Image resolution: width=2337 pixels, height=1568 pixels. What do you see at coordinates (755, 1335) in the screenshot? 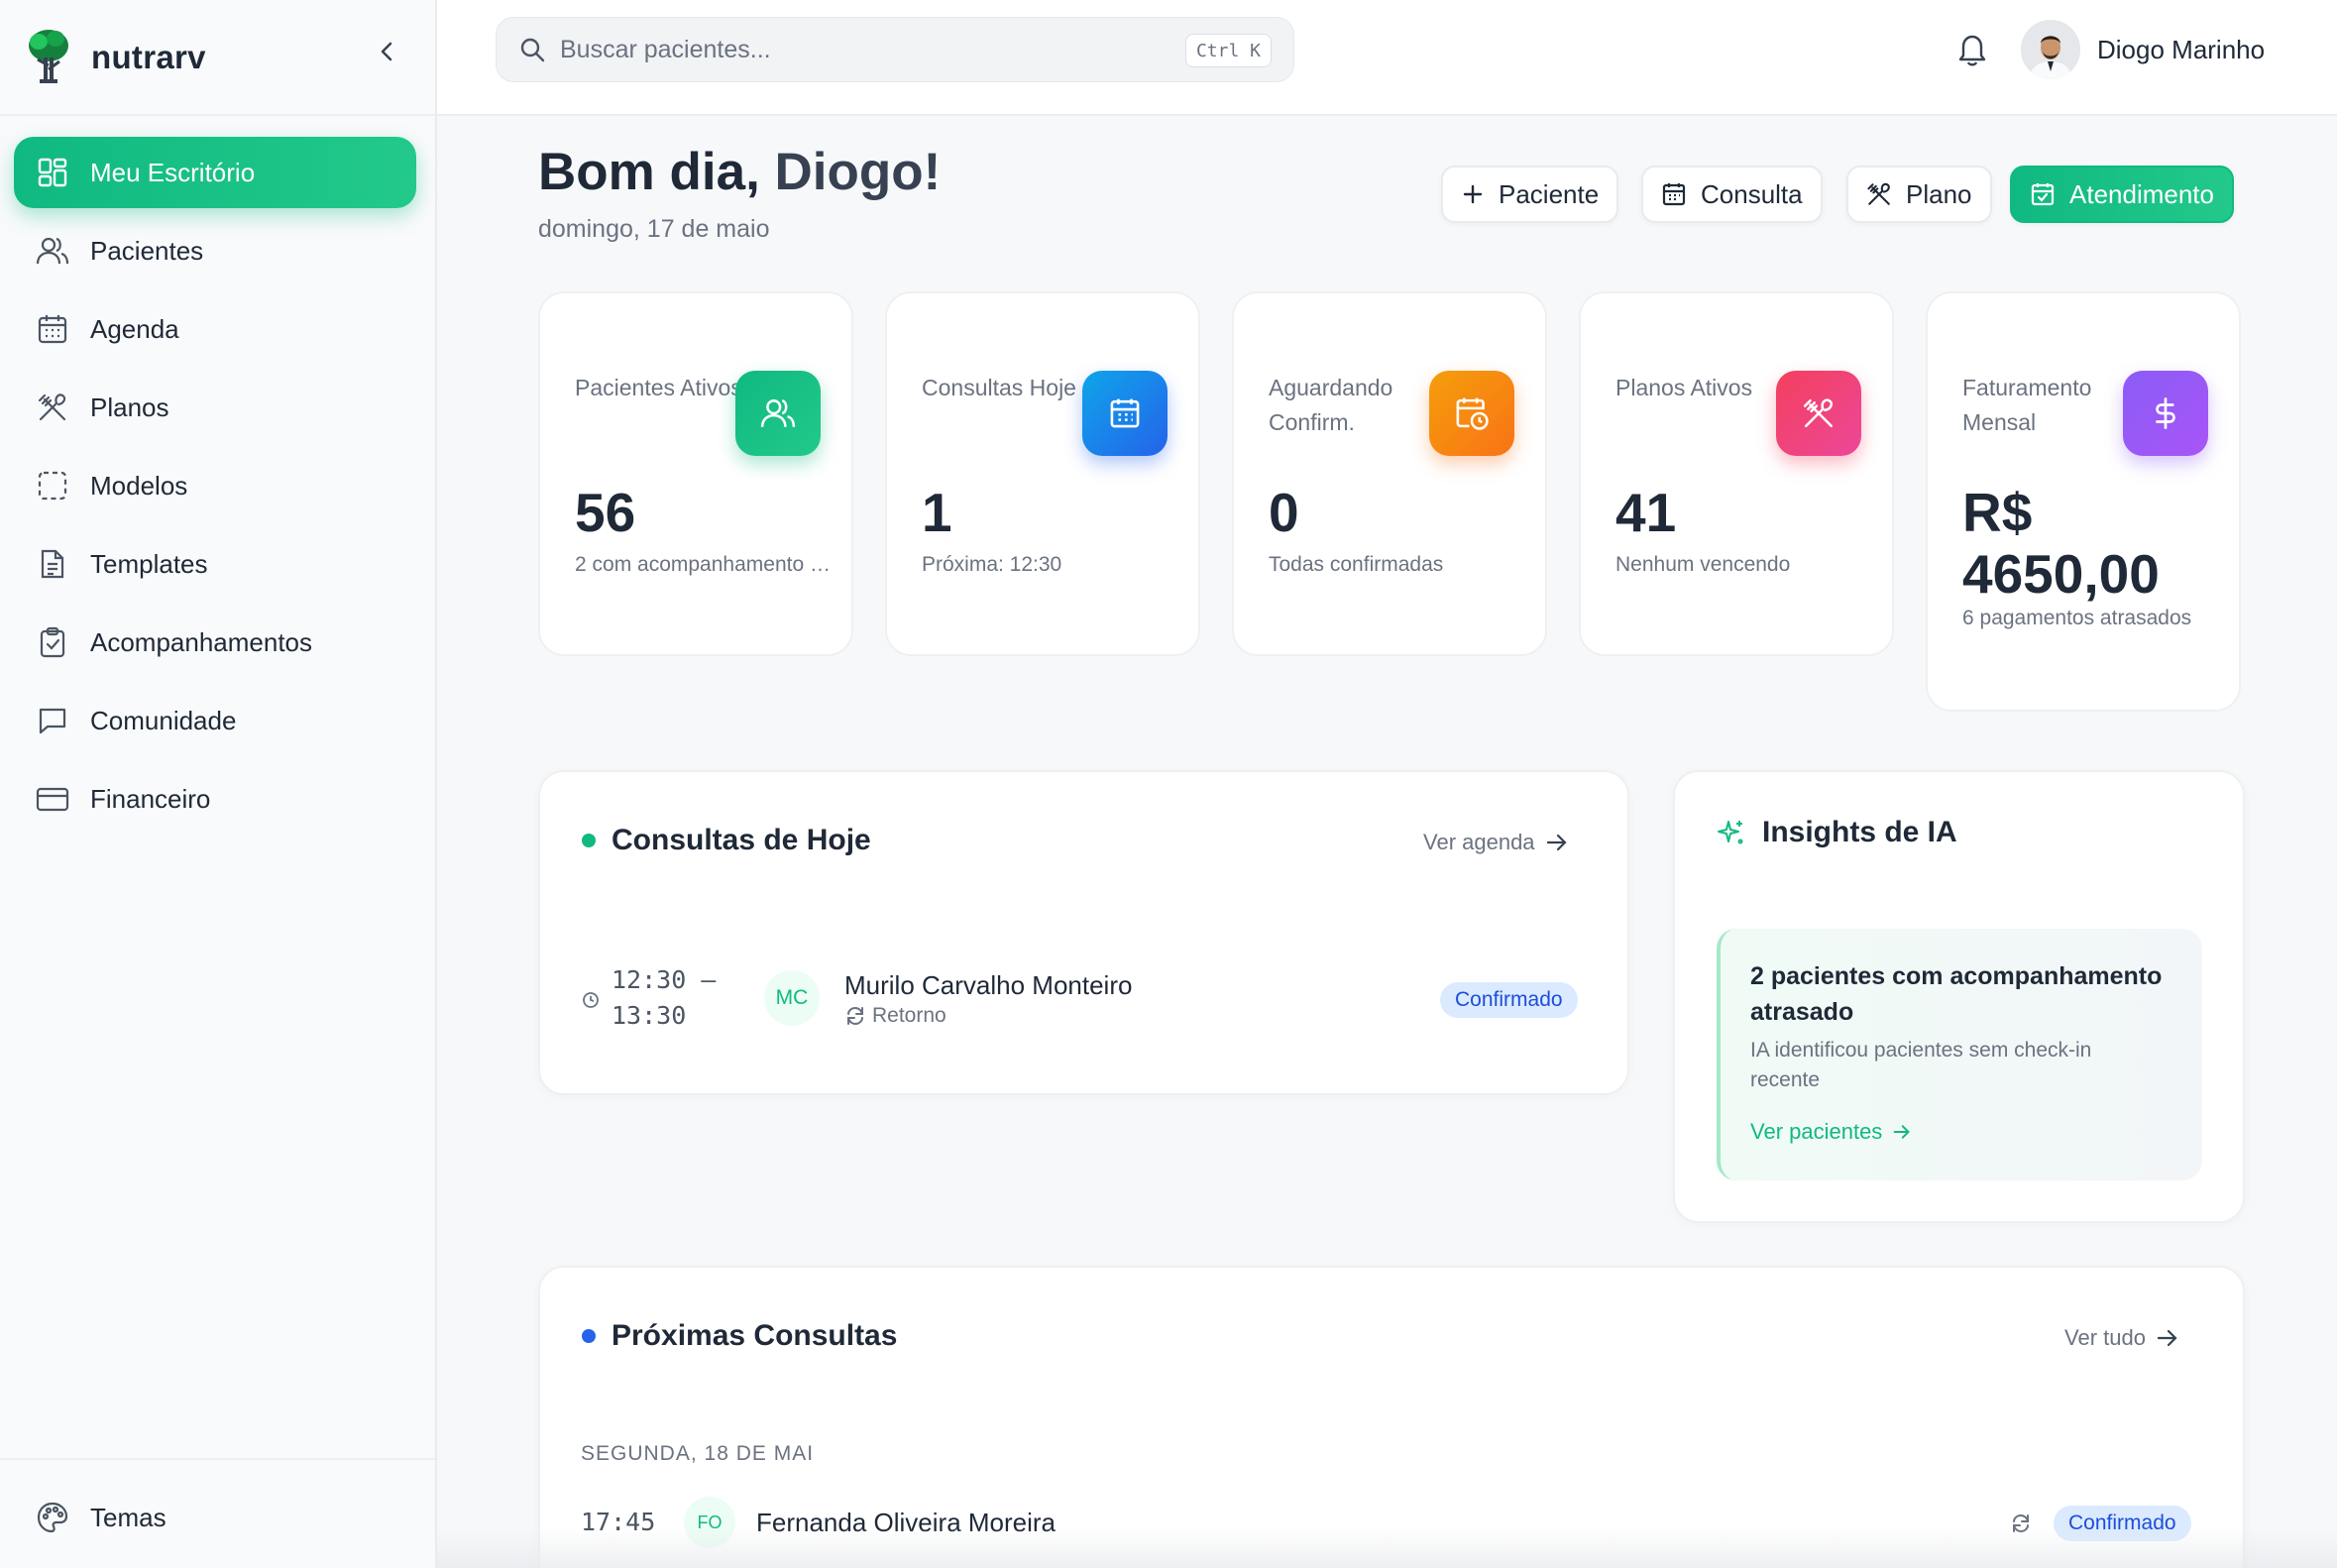
I see `upcoming-title: Próximas Consultas` at bounding box center [755, 1335].